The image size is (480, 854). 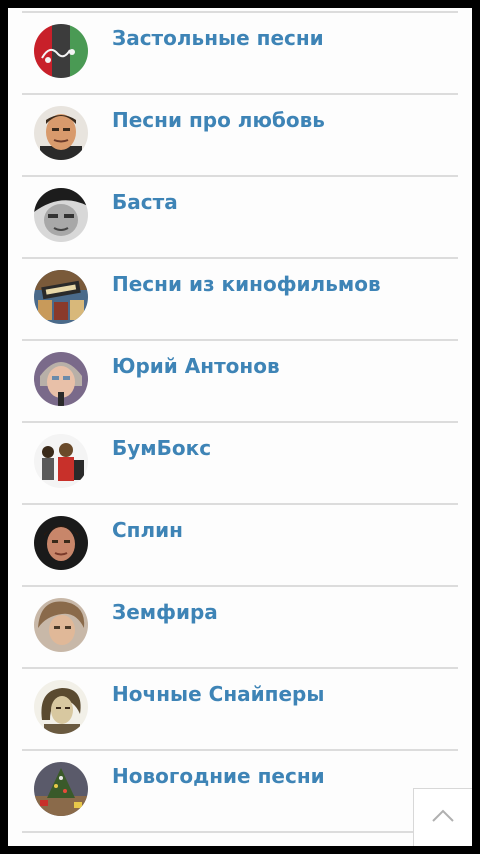 I want to click on list-item-title: Земфира, so click(x=165, y=612).